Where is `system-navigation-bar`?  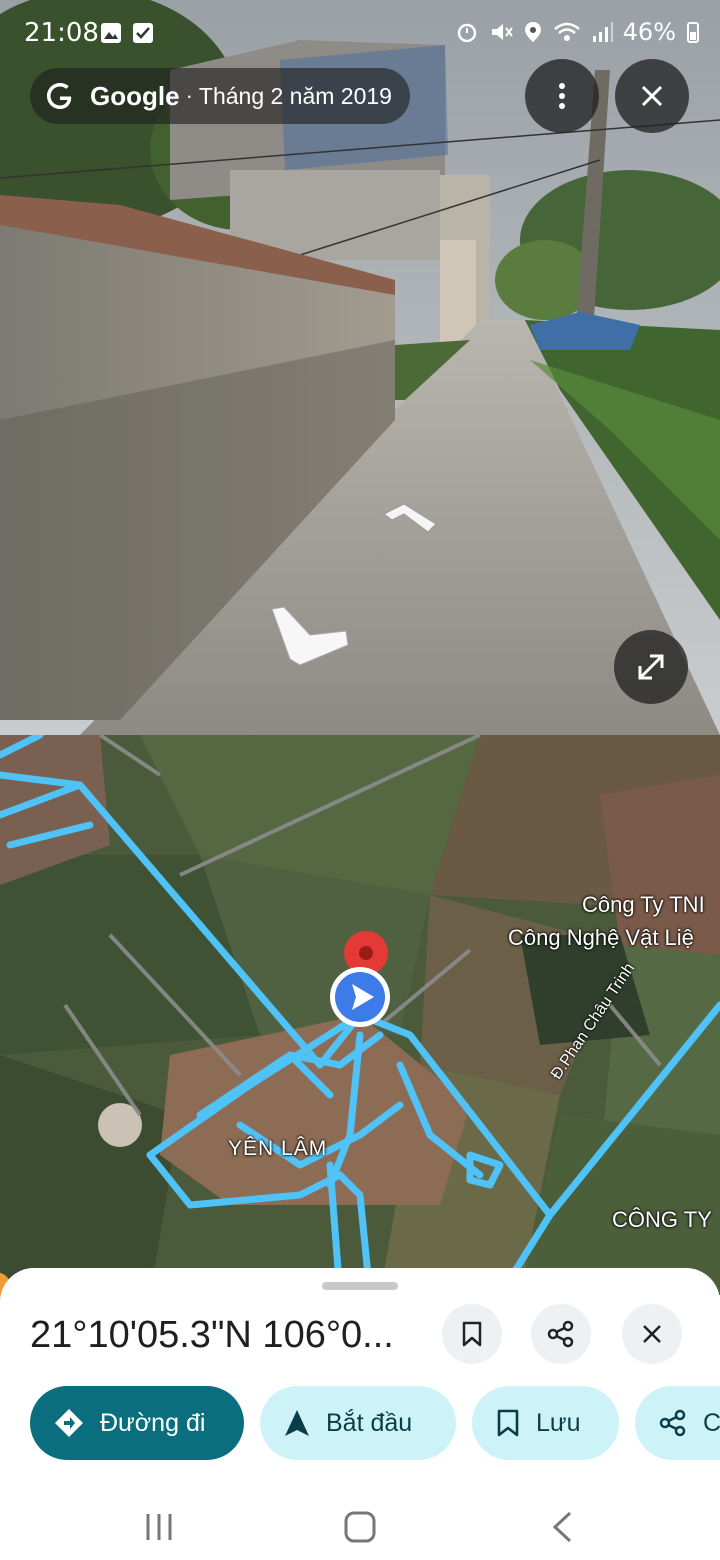 system-navigation-bar is located at coordinates (360, 1535).